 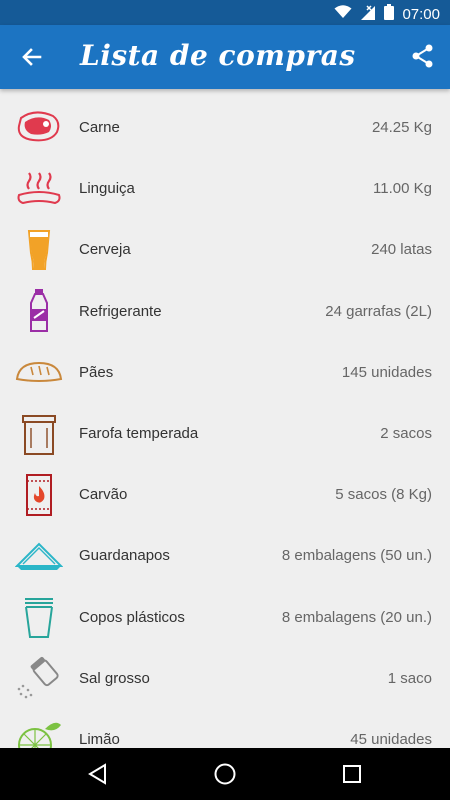 I want to click on item-quantity: 145 unidades, so click(x=386, y=372).